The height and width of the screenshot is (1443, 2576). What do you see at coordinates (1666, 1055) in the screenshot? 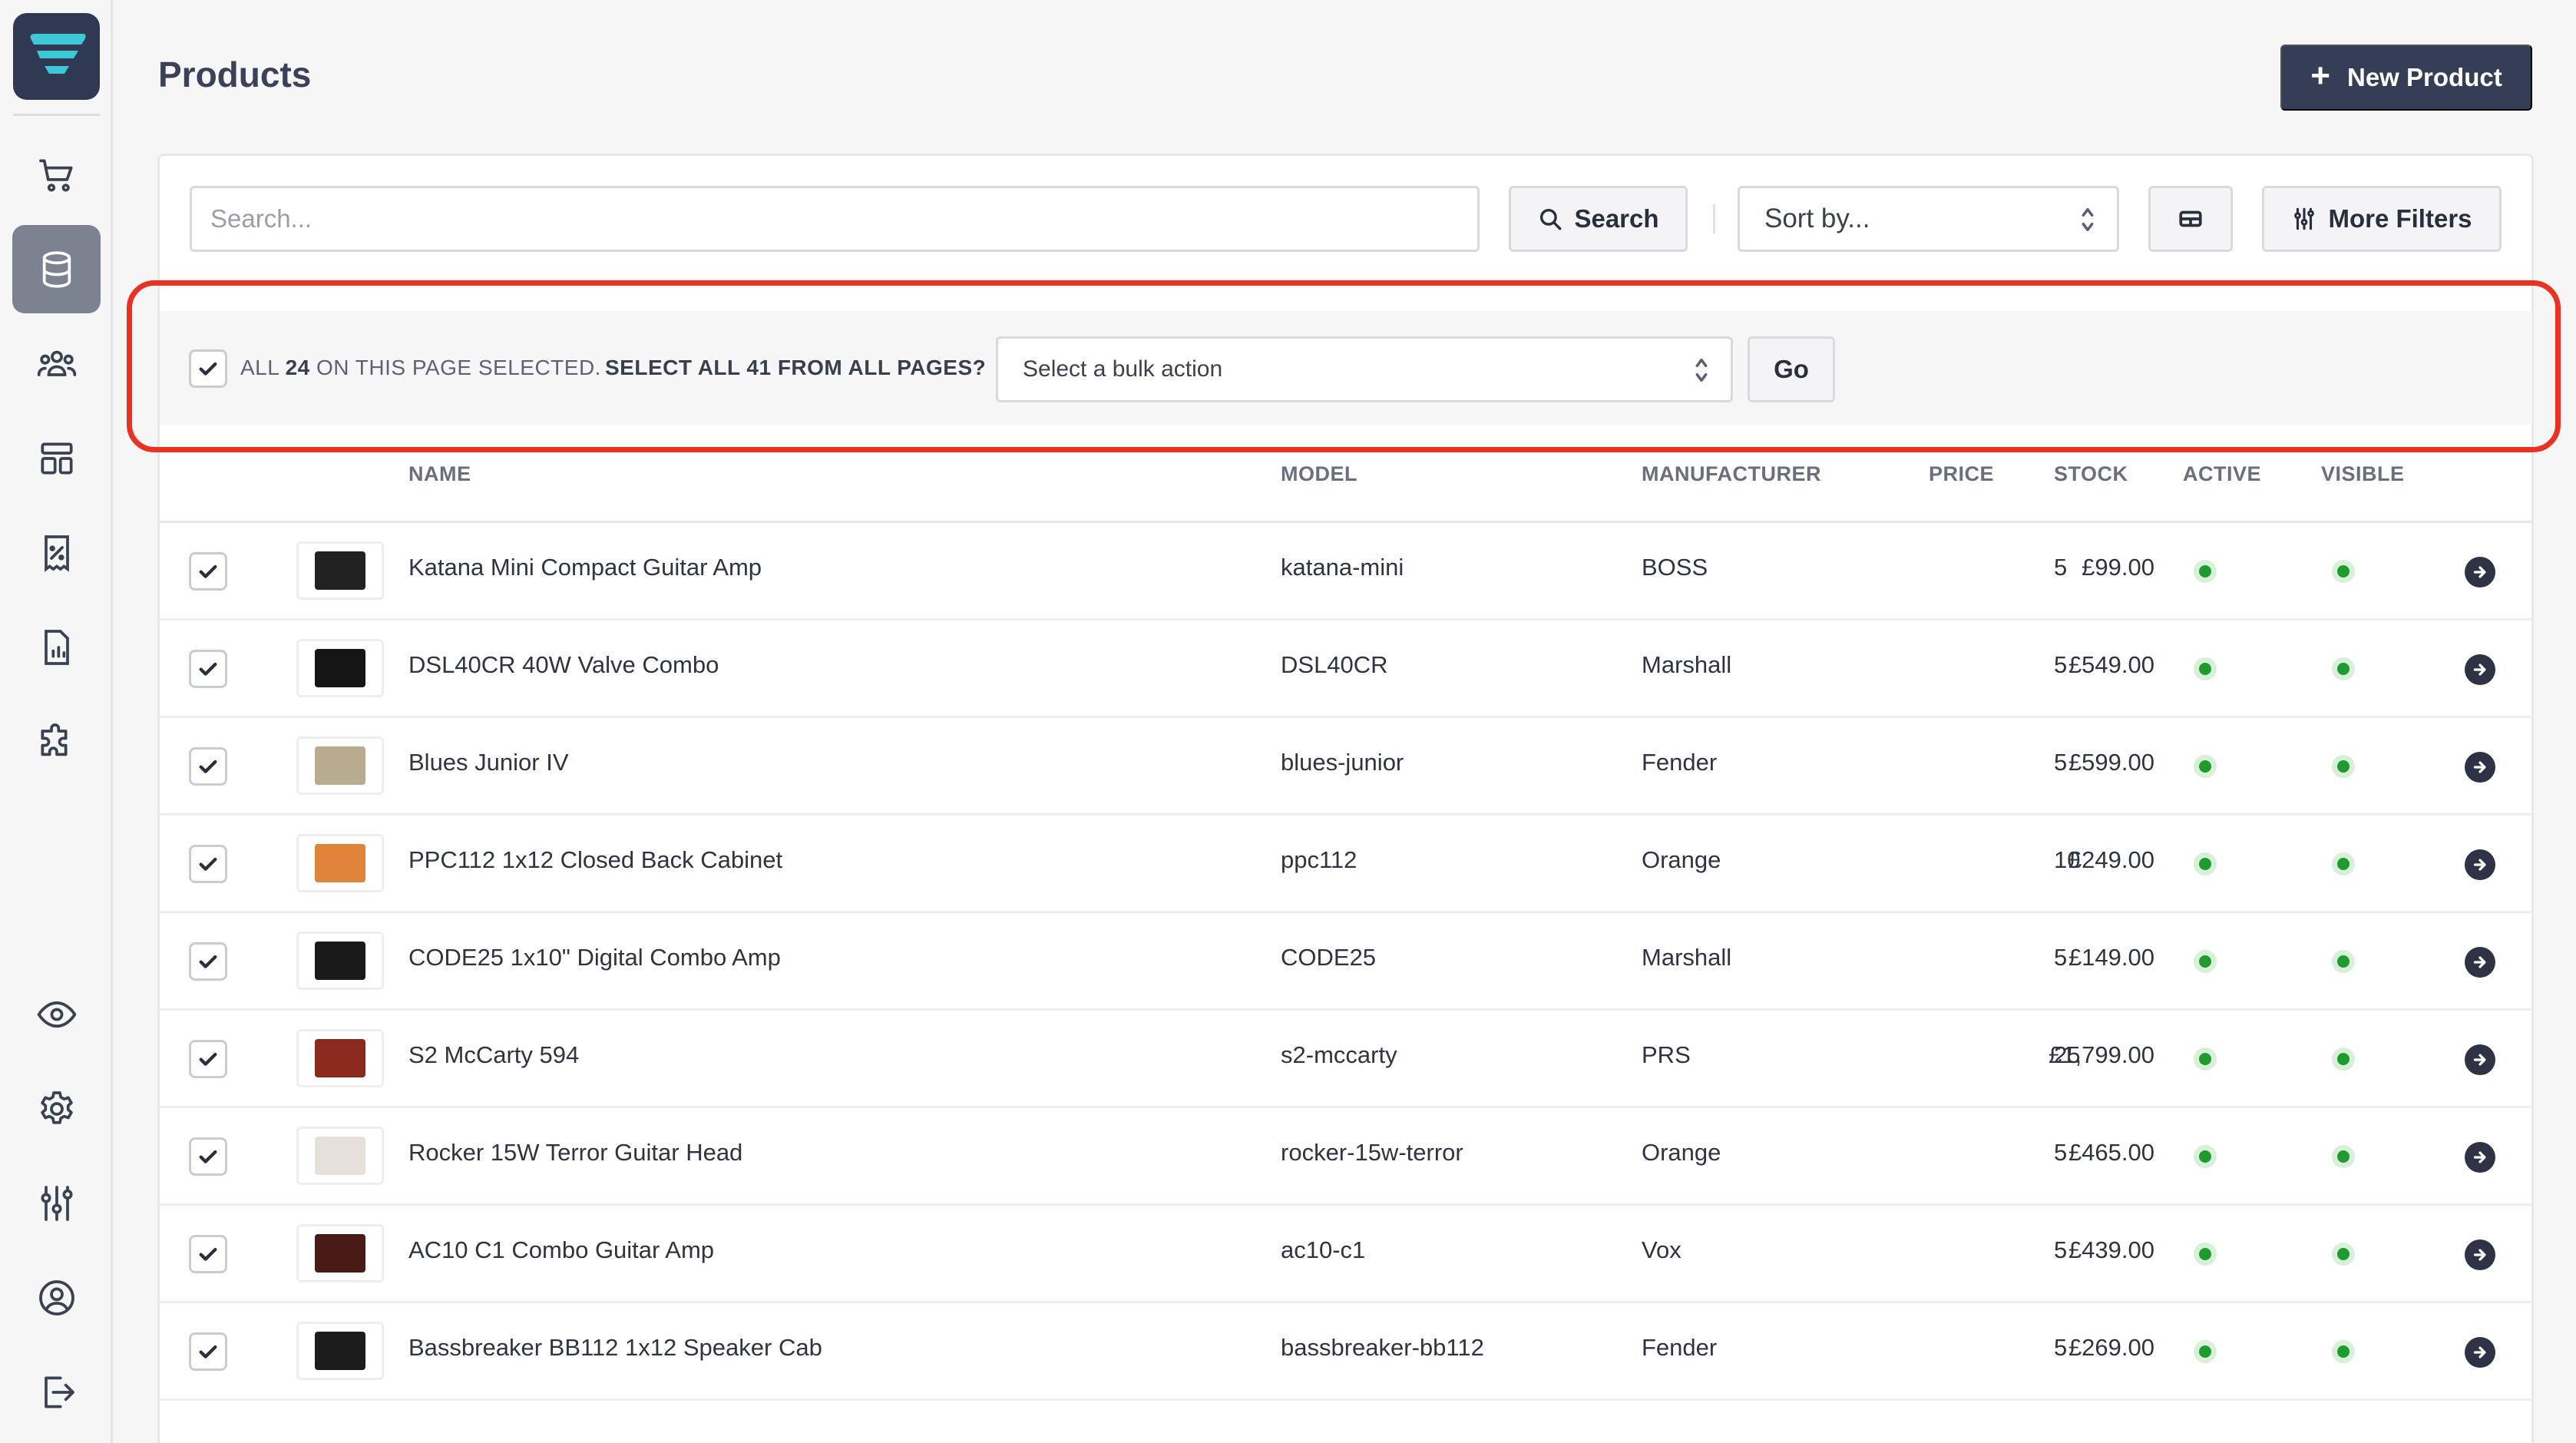
I see `product-manufacturer: PRS` at bounding box center [1666, 1055].